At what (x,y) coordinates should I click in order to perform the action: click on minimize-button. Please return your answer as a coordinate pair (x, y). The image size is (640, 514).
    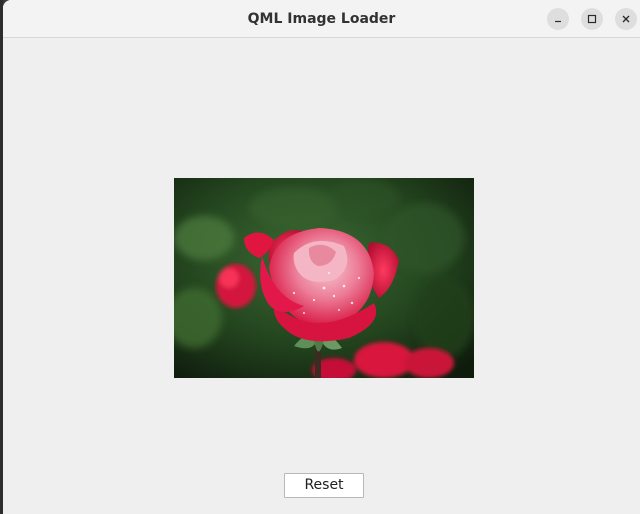
    Looking at the image, I should click on (558, 19).